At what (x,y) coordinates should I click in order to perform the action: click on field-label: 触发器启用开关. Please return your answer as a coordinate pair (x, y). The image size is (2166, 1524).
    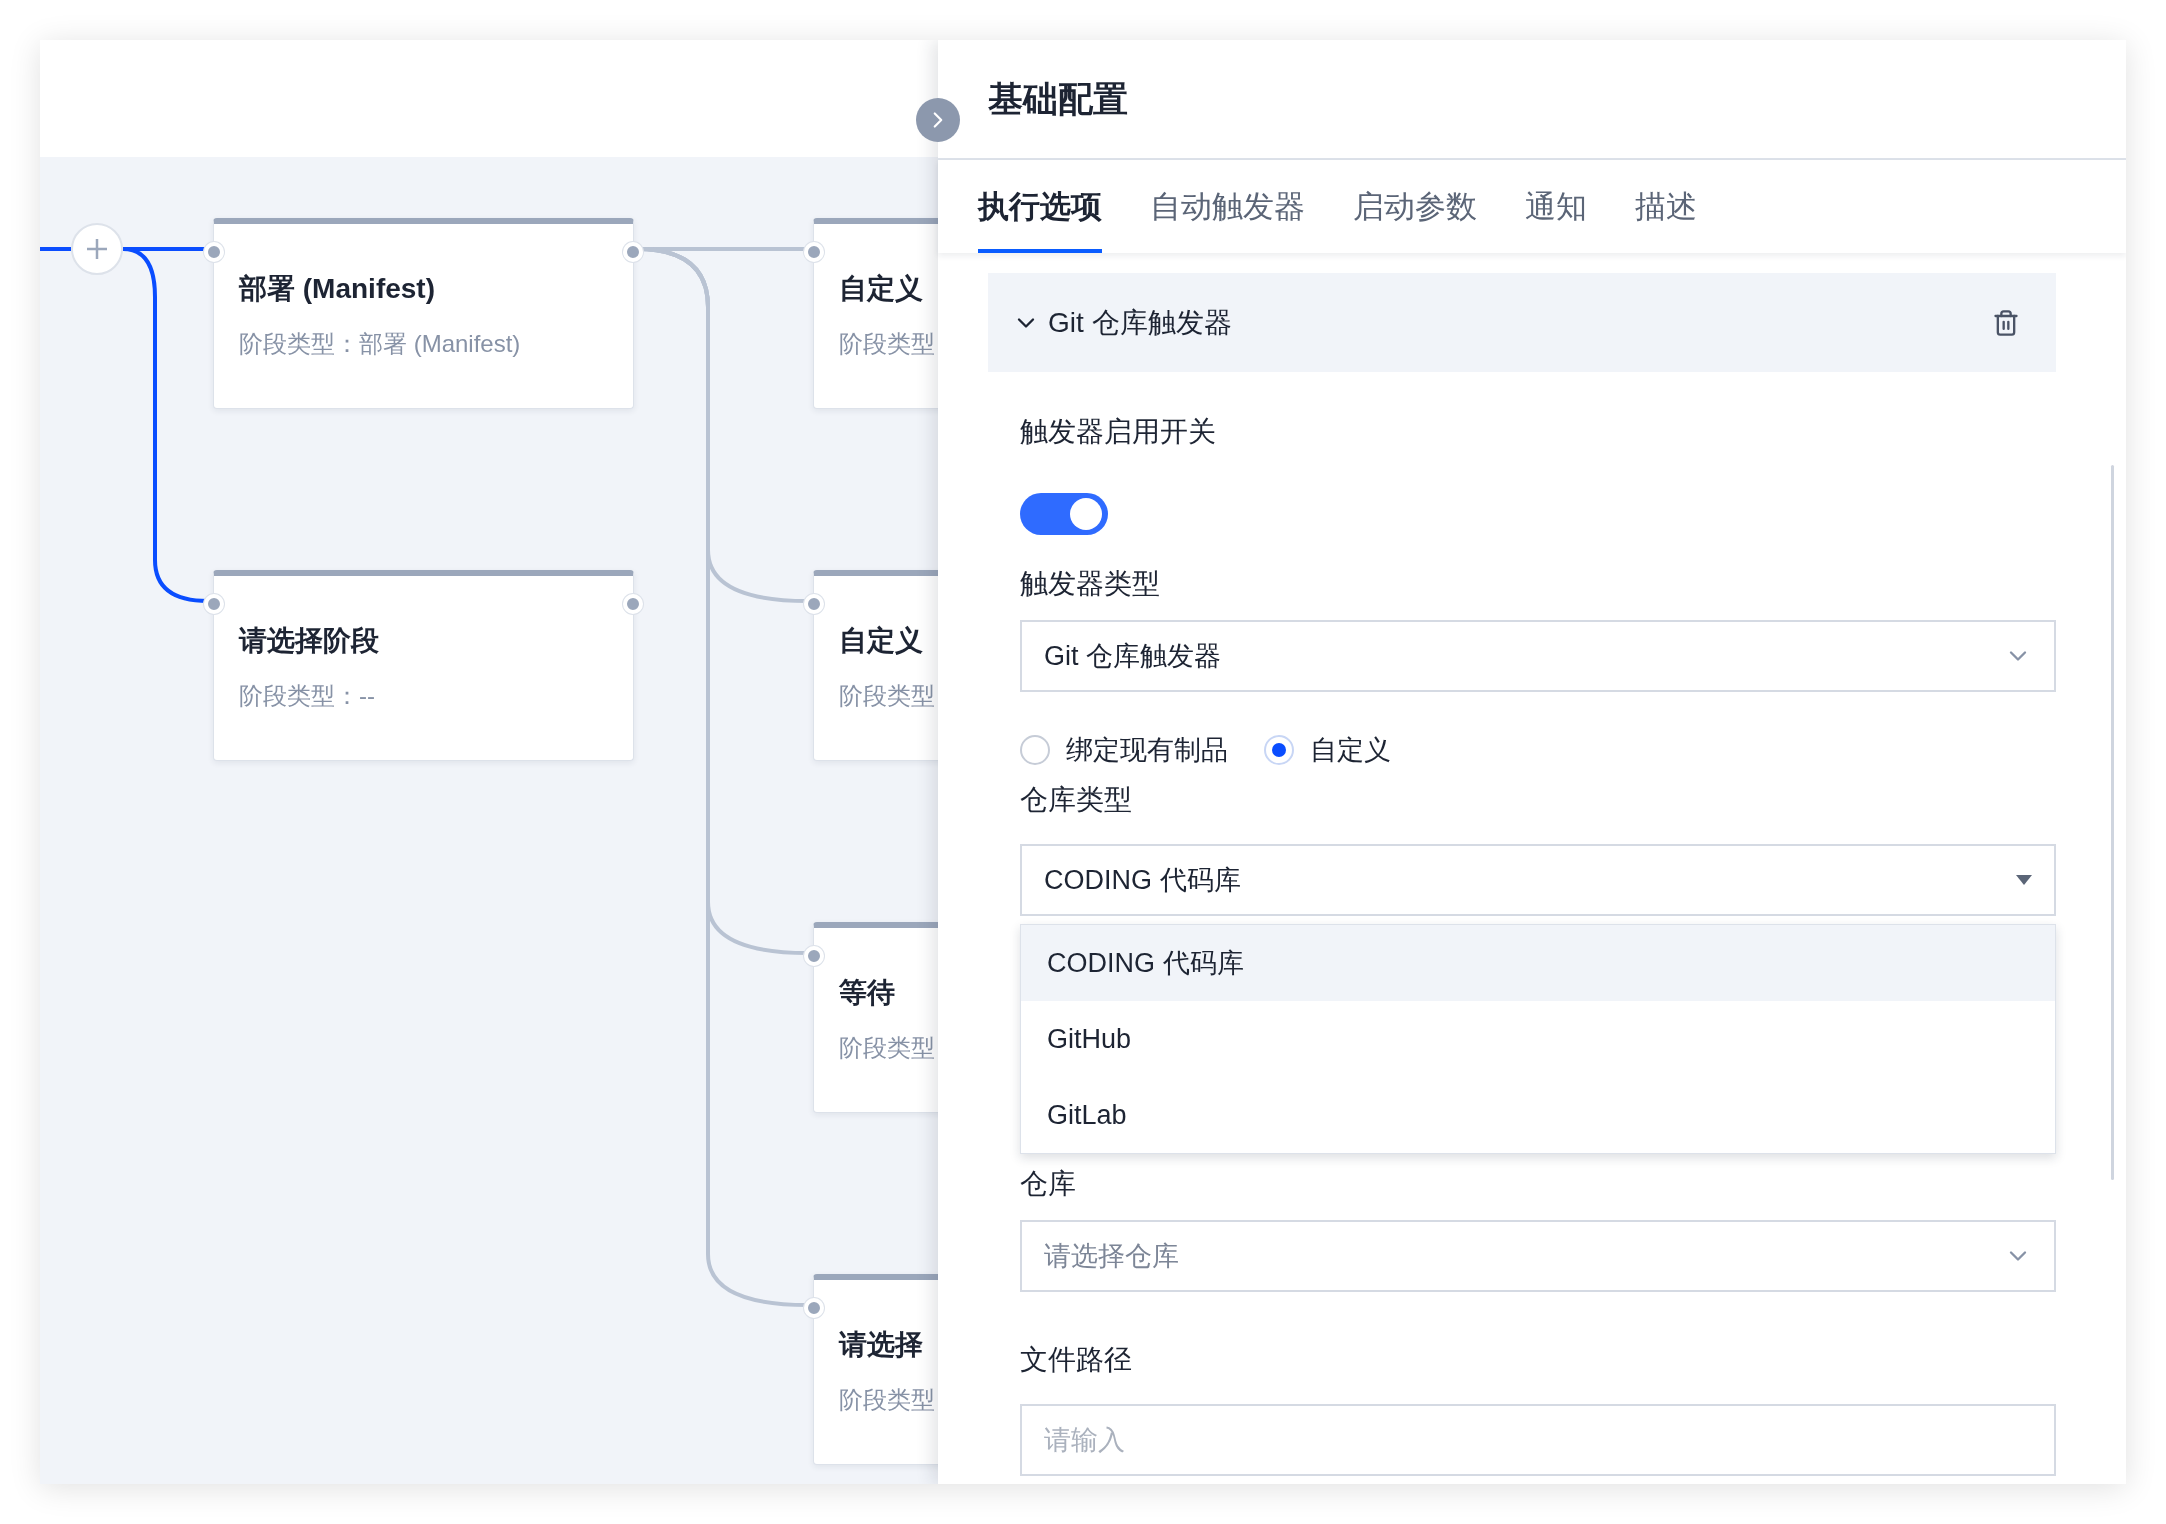
    Looking at the image, I should click on (1118, 432).